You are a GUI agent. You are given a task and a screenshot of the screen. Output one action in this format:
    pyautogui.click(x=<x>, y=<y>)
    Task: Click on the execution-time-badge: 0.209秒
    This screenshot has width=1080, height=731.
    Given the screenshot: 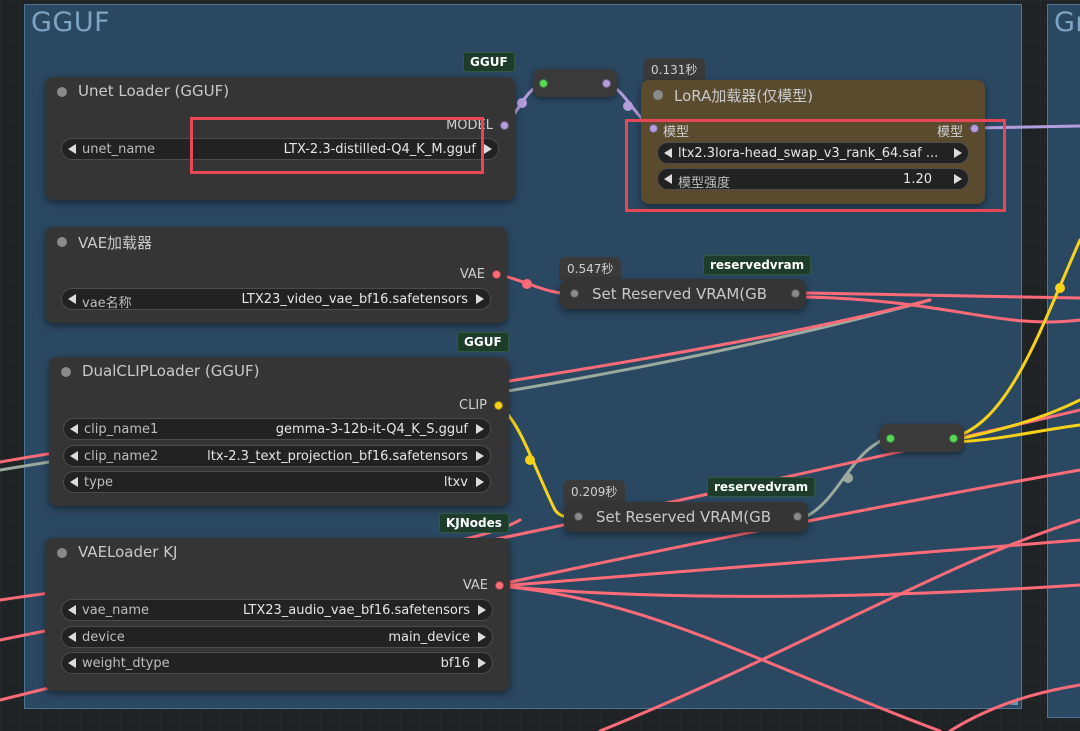 What is the action you would take?
    pyautogui.click(x=594, y=491)
    